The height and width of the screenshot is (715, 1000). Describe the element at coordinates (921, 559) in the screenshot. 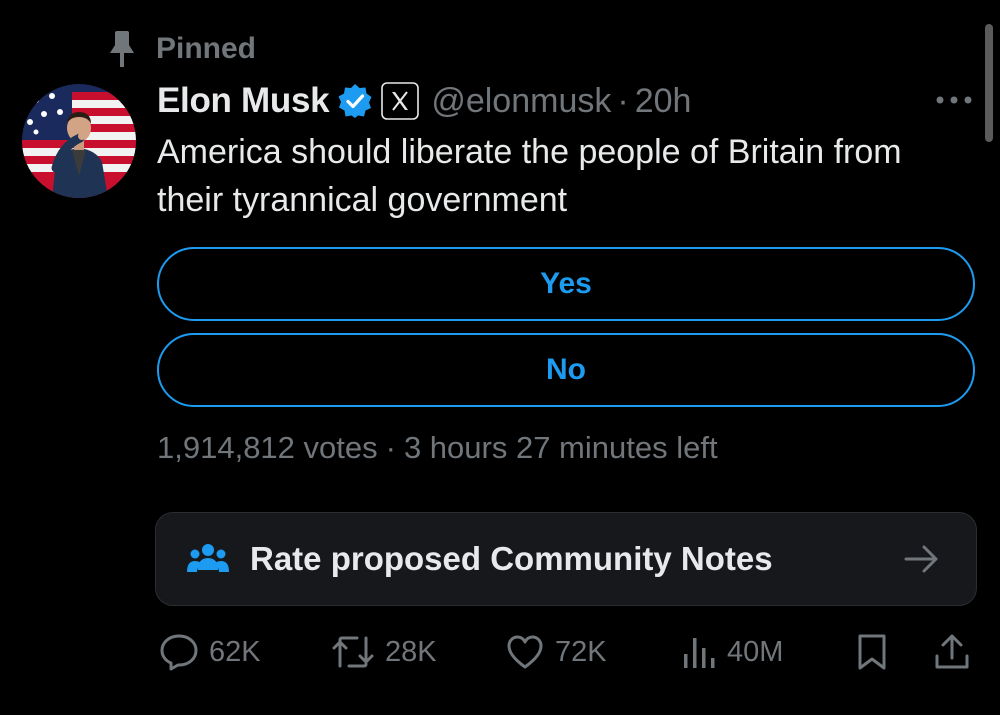

I see `arrow-right-icon` at that location.